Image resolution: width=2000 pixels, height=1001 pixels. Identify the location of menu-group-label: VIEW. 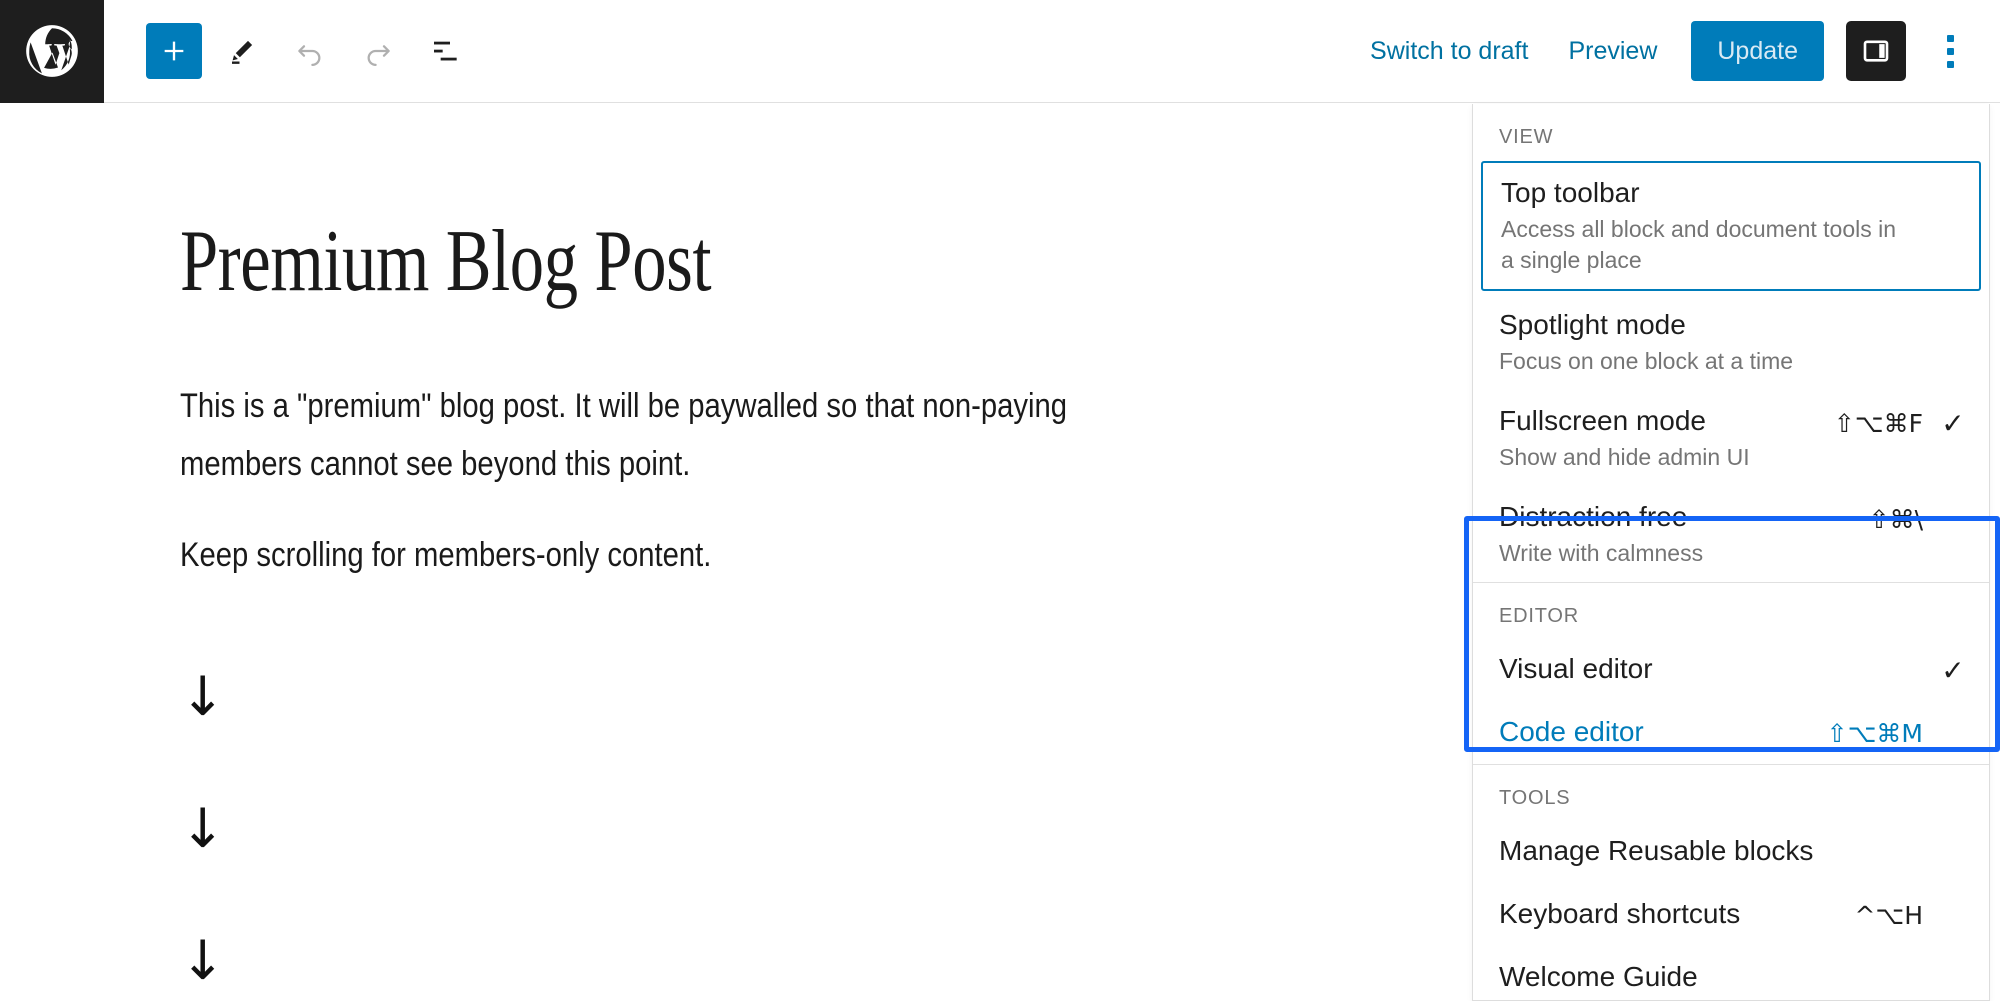
(1526, 137).